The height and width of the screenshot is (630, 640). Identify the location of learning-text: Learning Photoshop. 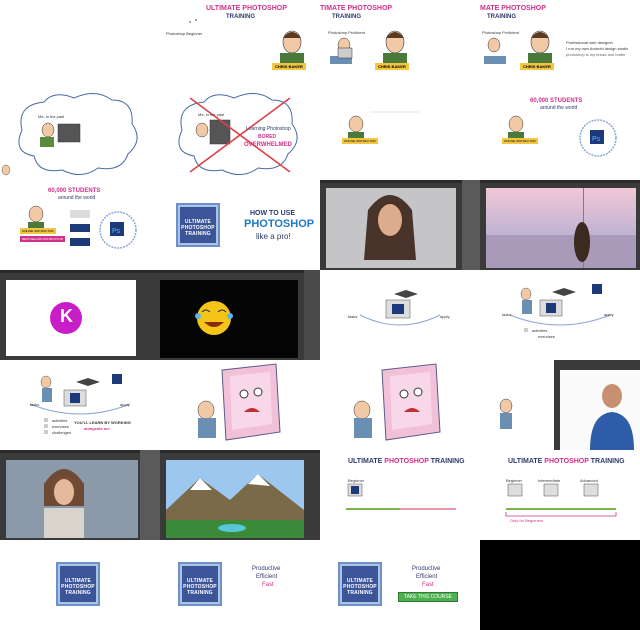
(268, 129).